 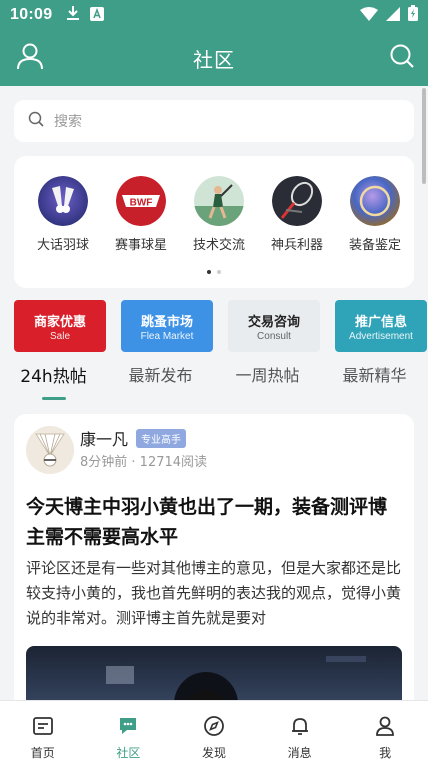 I want to click on nav-community: 社区, so click(x=129, y=731).